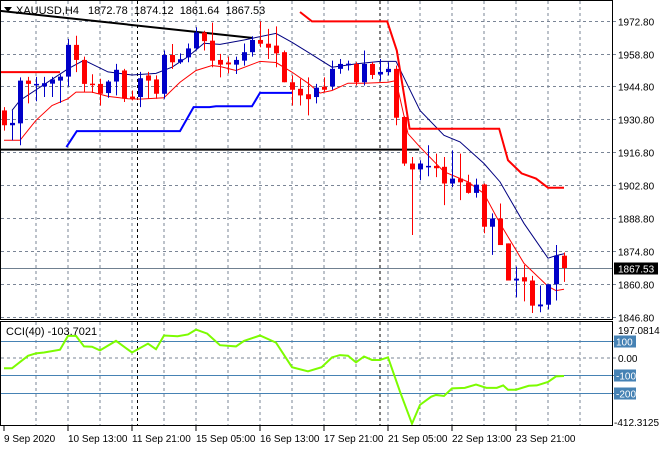 The image size is (660, 450). I want to click on price-tick-label: 1916.80, so click(636, 154).